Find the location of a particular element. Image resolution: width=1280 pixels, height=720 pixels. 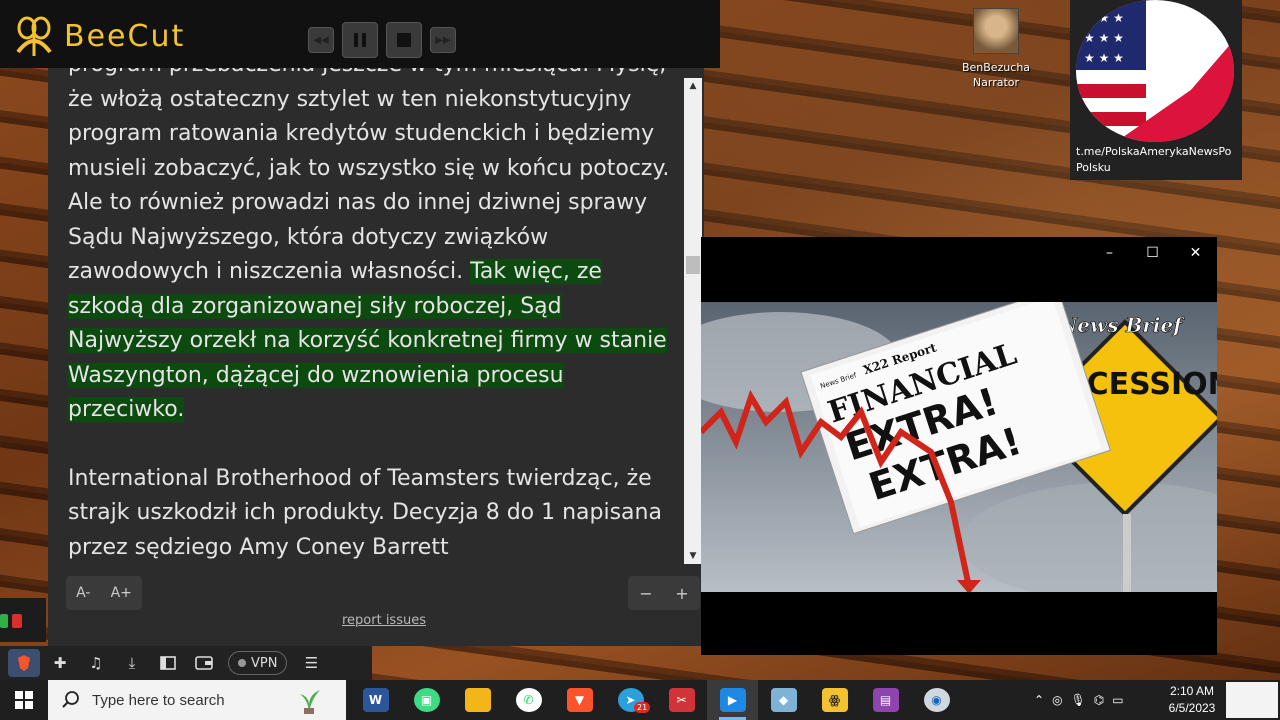

playlist-icon: ♫ is located at coordinates (96, 663).